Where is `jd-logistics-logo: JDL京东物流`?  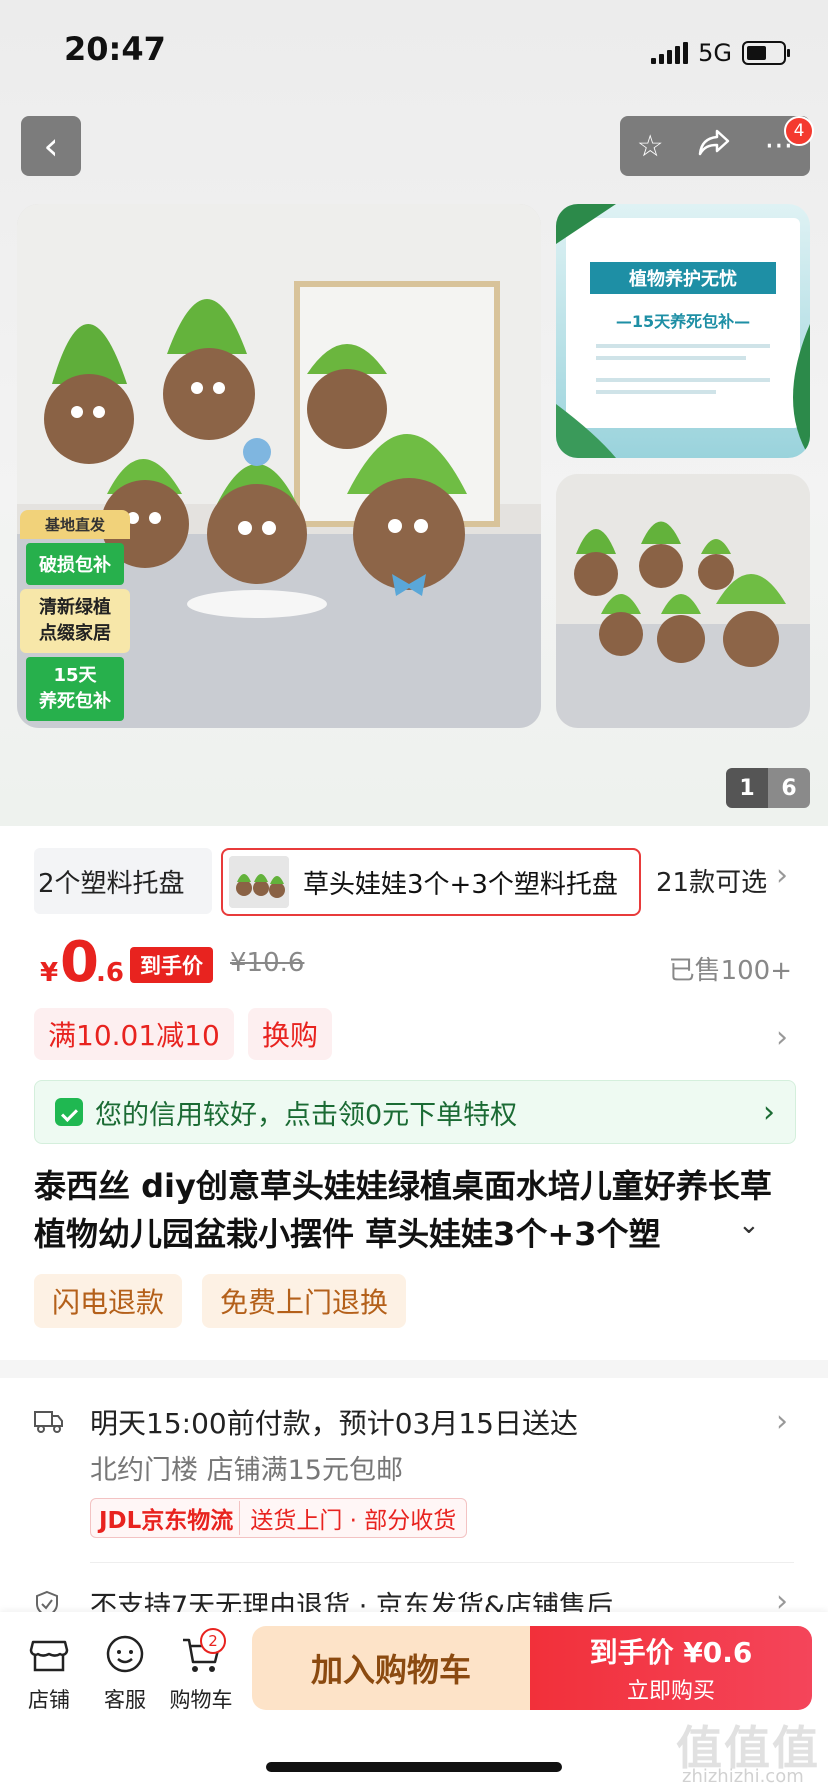 jd-logistics-logo: JDL京东物流 is located at coordinates (166, 1518).